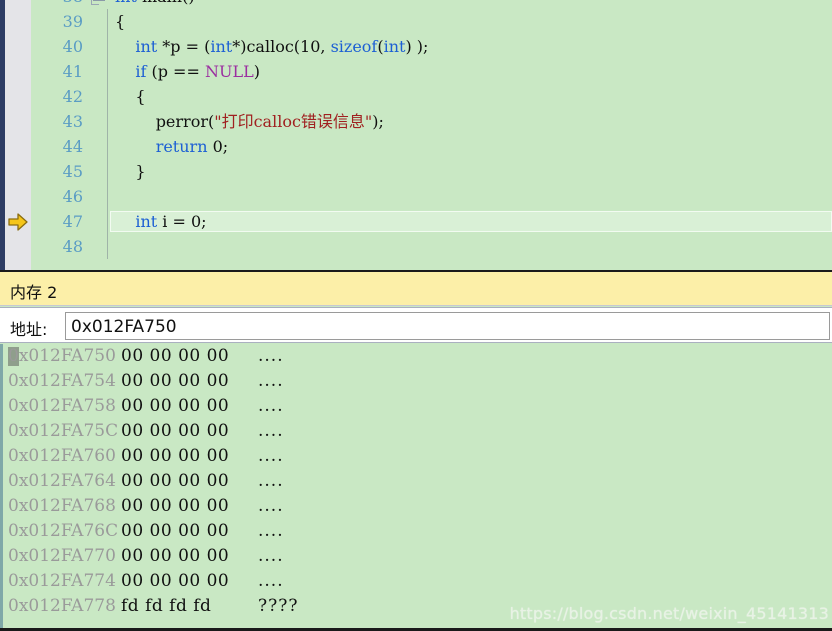  I want to click on memory-row-address: 0x012FA750, so click(62, 356).